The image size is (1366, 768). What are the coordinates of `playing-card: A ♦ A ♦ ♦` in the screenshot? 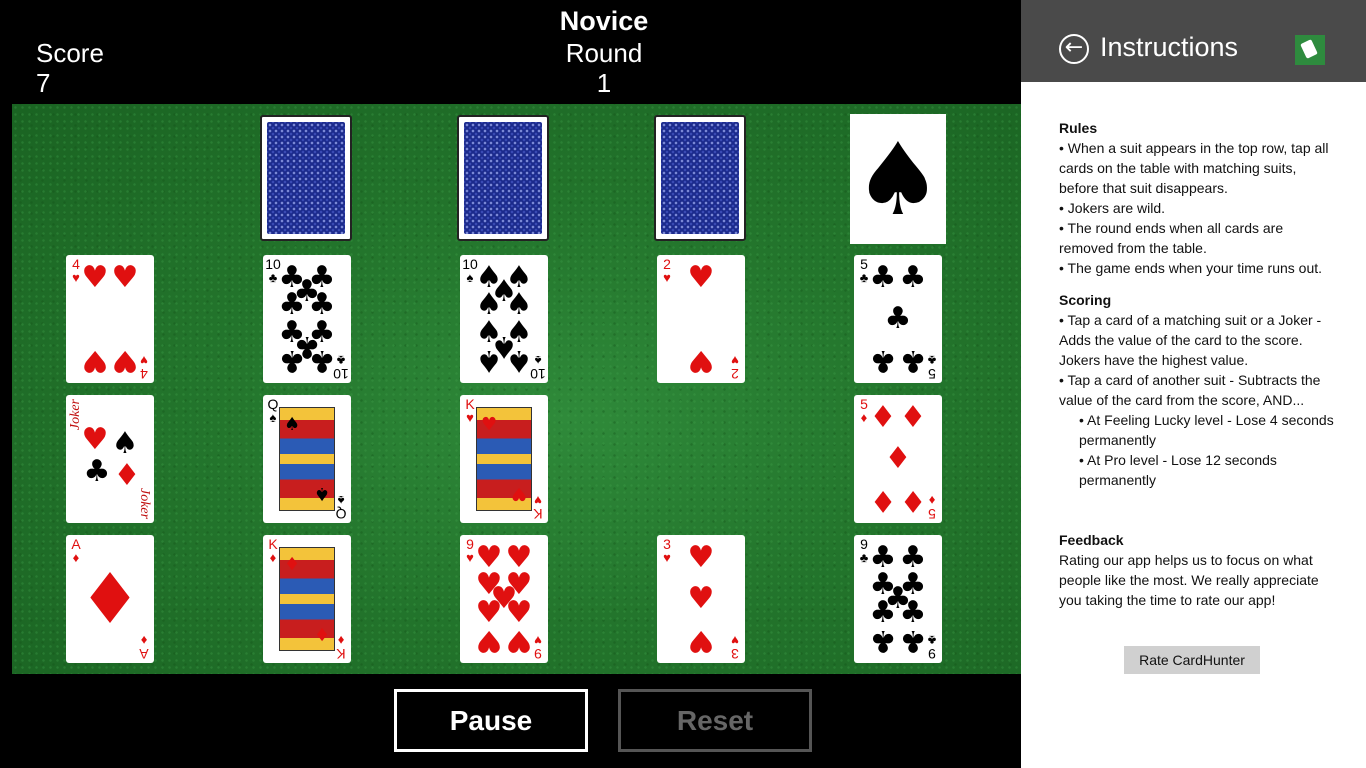 It's located at (110, 599).